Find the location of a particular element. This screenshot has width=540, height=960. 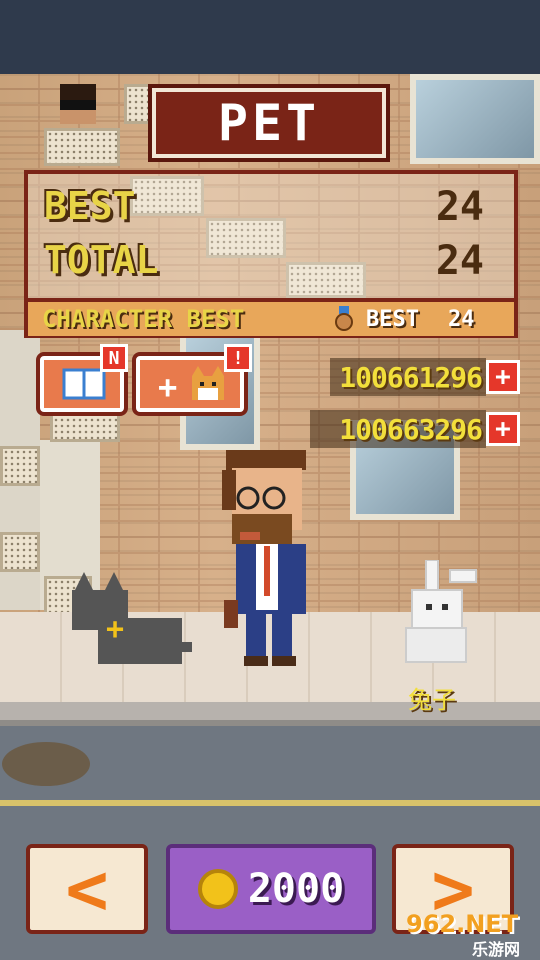

add-pet-badge: ! is located at coordinates (238, 358).